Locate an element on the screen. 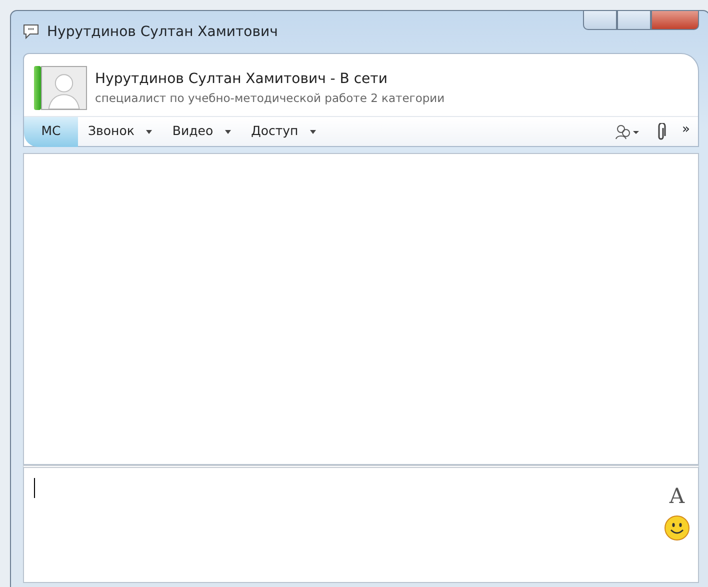  window-title: Нурутдинов Султан Хамитович is located at coordinates (162, 32).